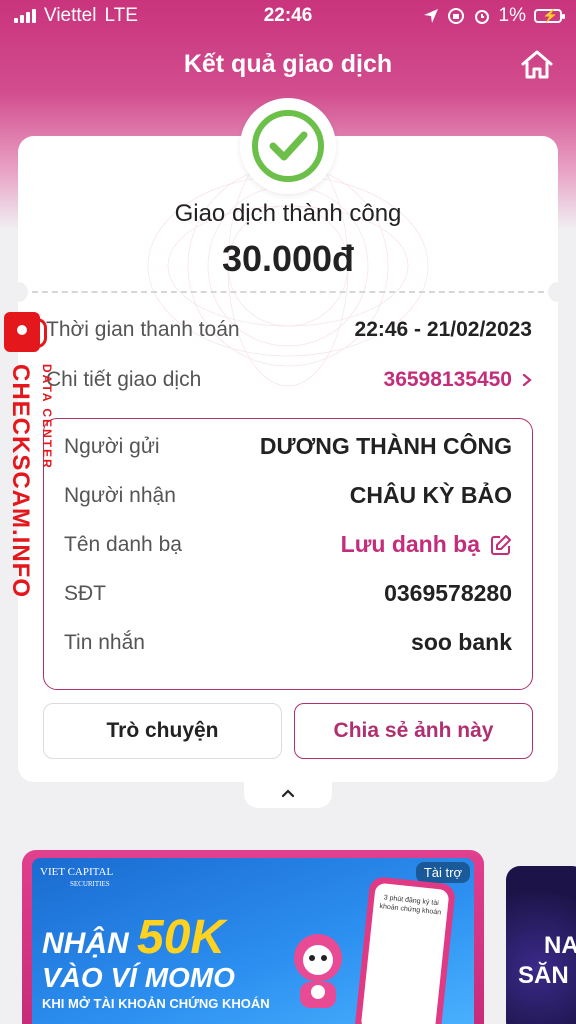  I want to click on ticket-notch-right, so click(558, 292).